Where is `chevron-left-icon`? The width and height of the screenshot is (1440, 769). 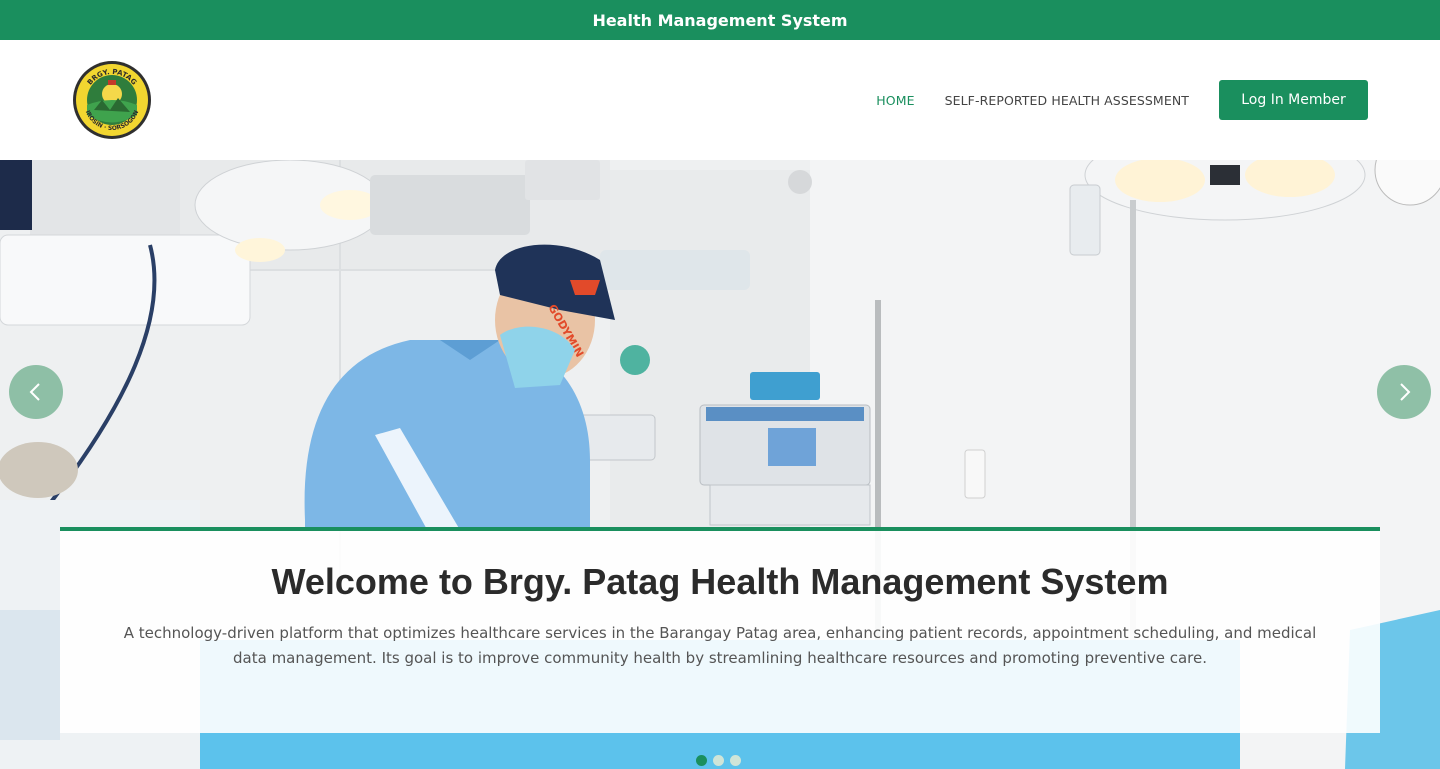
chevron-left-icon is located at coordinates (34, 392).